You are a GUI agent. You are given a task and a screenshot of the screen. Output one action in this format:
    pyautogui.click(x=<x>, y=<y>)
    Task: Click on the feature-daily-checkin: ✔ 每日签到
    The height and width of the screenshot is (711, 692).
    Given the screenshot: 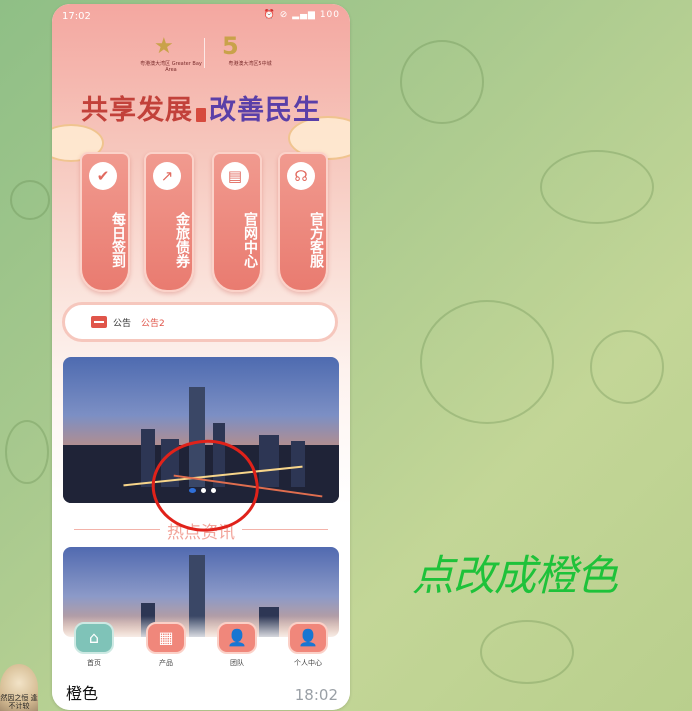 What is the action you would take?
    pyautogui.click(x=105, y=222)
    